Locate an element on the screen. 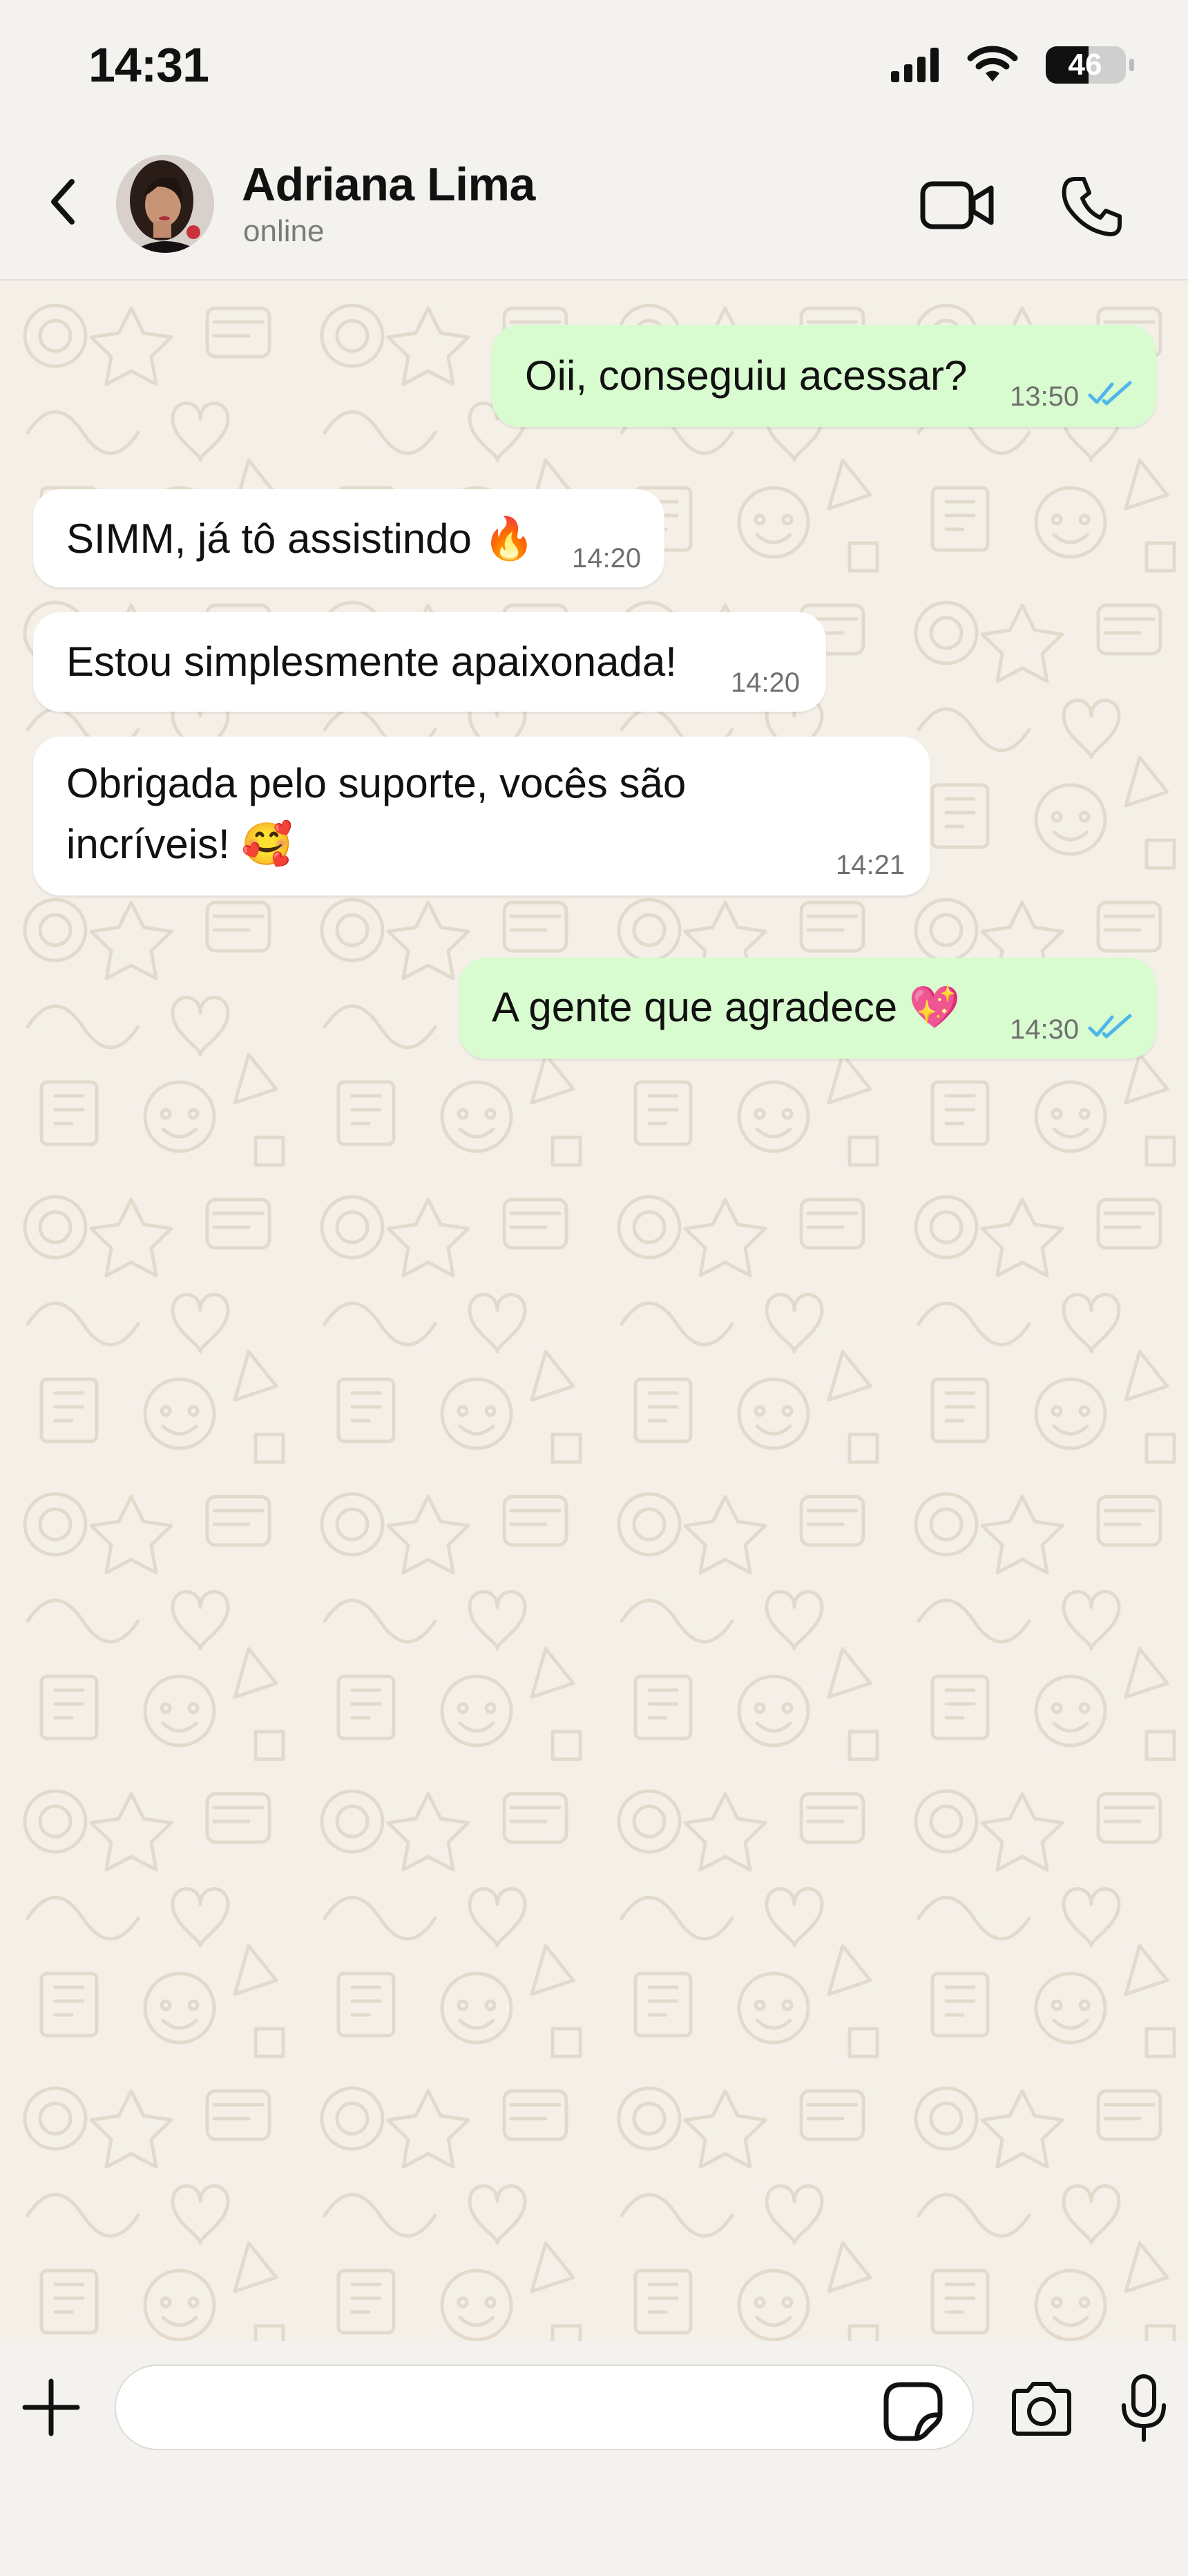 The height and width of the screenshot is (2576, 1188). message-time: 14:21 is located at coordinates (871, 865).